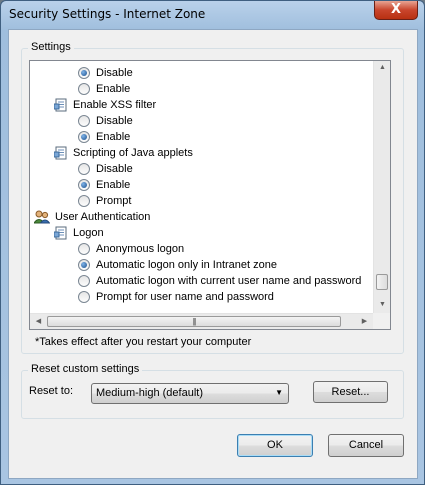 The image size is (425, 485). What do you see at coordinates (364, 321) in the screenshot?
I see `scroll-right-arrow-icon: ▶` at bounding box center [364, 321].